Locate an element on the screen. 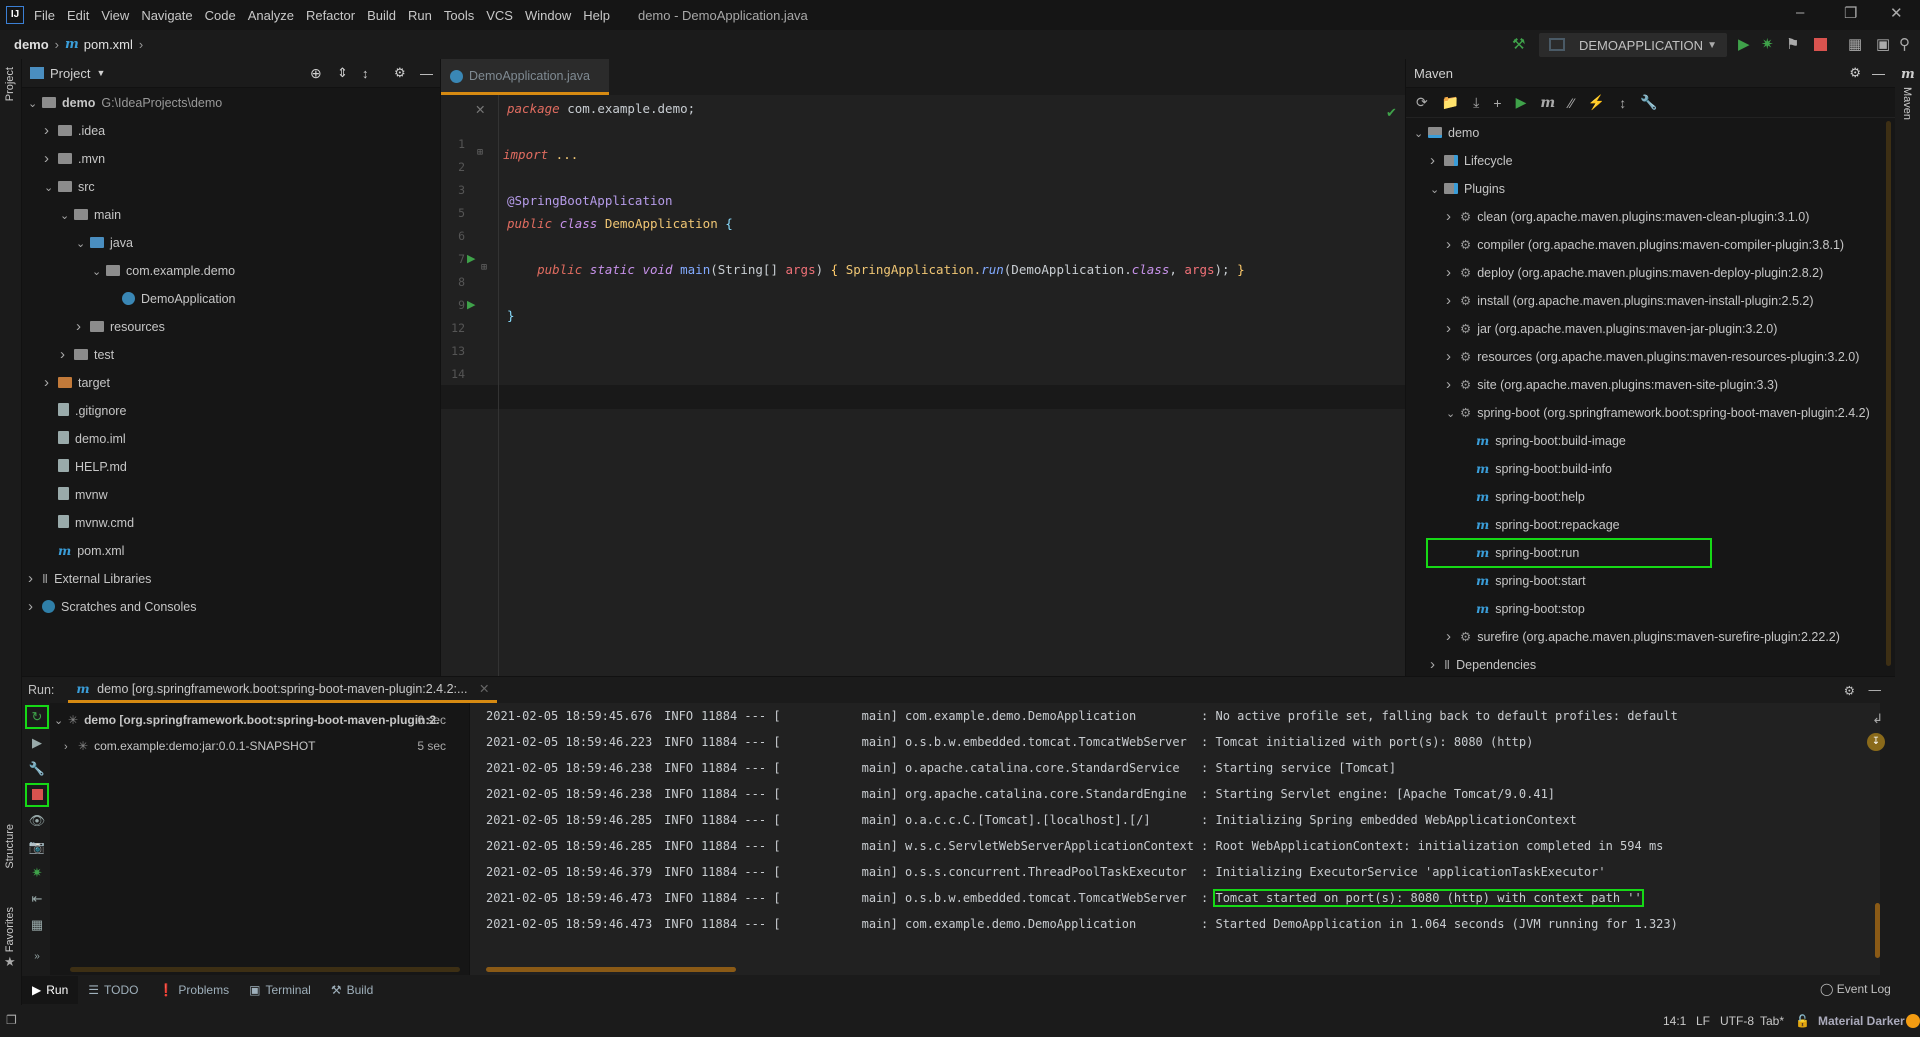  tool-tab-todo: ☰ TODO is located at coordinates (113, 990).